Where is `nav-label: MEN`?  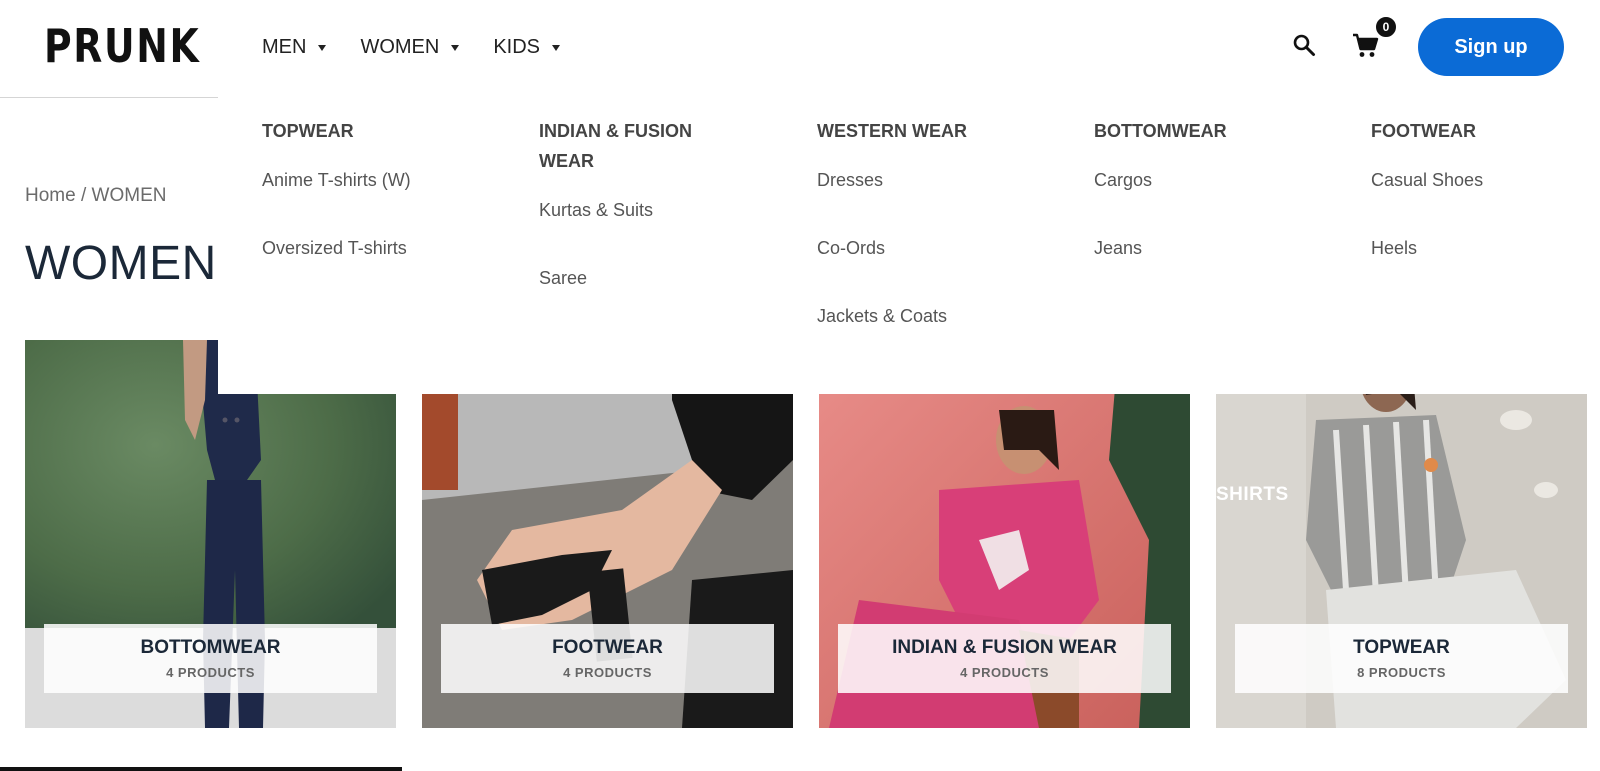
nav-label: MEN is located at coordinates (284, 47).